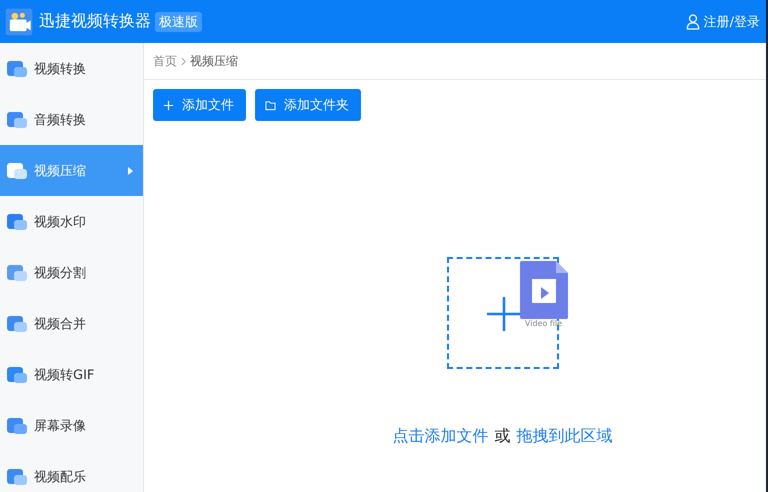  Describe the element at coordinates (440, 436) in the screenshot. I see `link-text: 点击添加文件` at that location.